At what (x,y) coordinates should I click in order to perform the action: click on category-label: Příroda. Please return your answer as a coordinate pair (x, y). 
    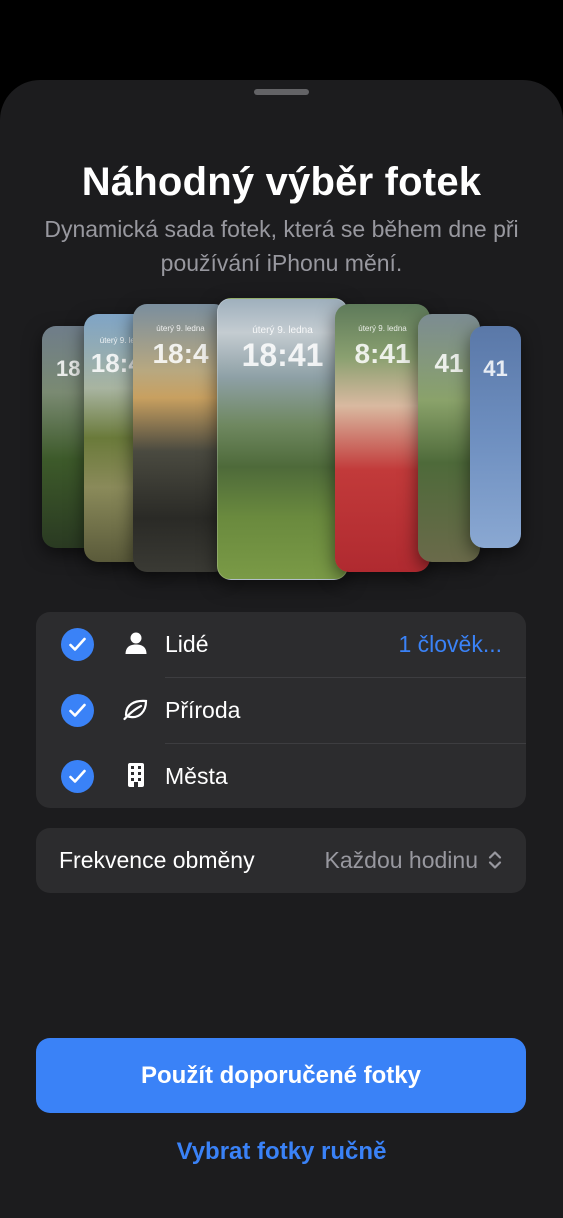
    Looking at the image, I should click on (203, 710).